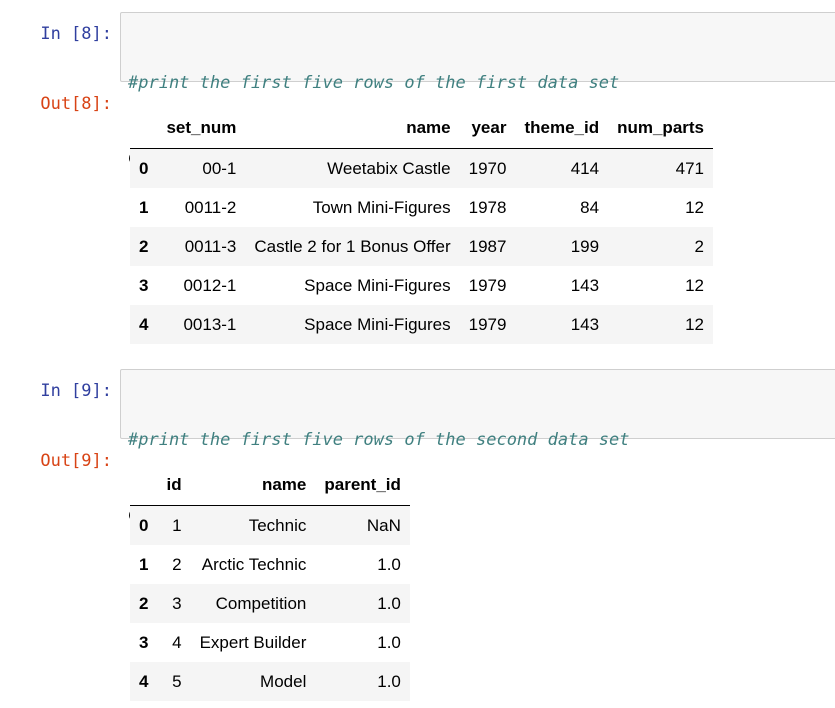  What do you see at coordinates (253, 642) in the screenshot?
I see `table-cell: Expert Builder` at bounding box center [253, 642].